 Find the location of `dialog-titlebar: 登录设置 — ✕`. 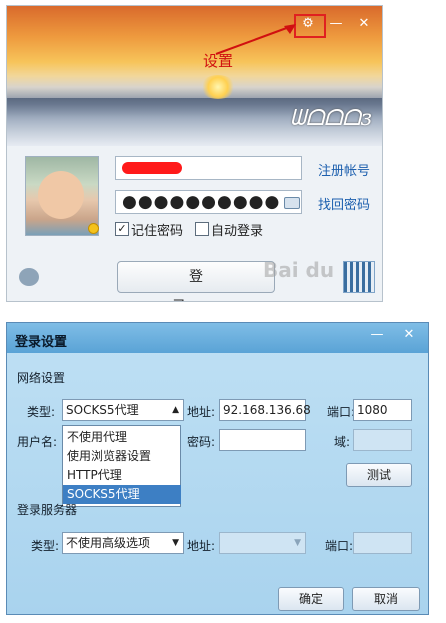

dialog-titlebar: 登录设置 — ✕ is located at coordinates (217, 338).